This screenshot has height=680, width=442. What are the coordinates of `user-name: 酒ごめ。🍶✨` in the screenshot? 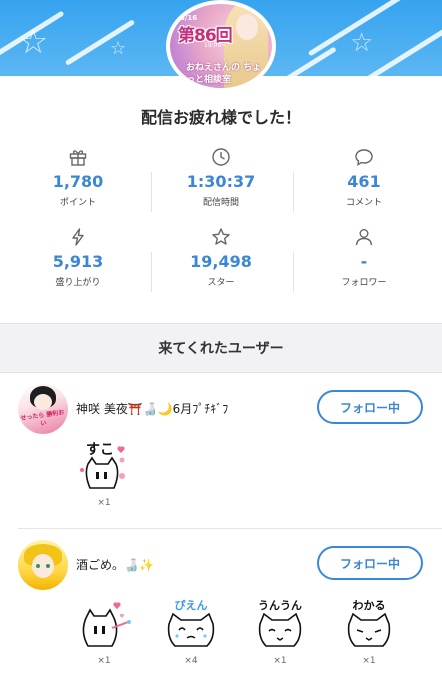 It's located at (115, 565).